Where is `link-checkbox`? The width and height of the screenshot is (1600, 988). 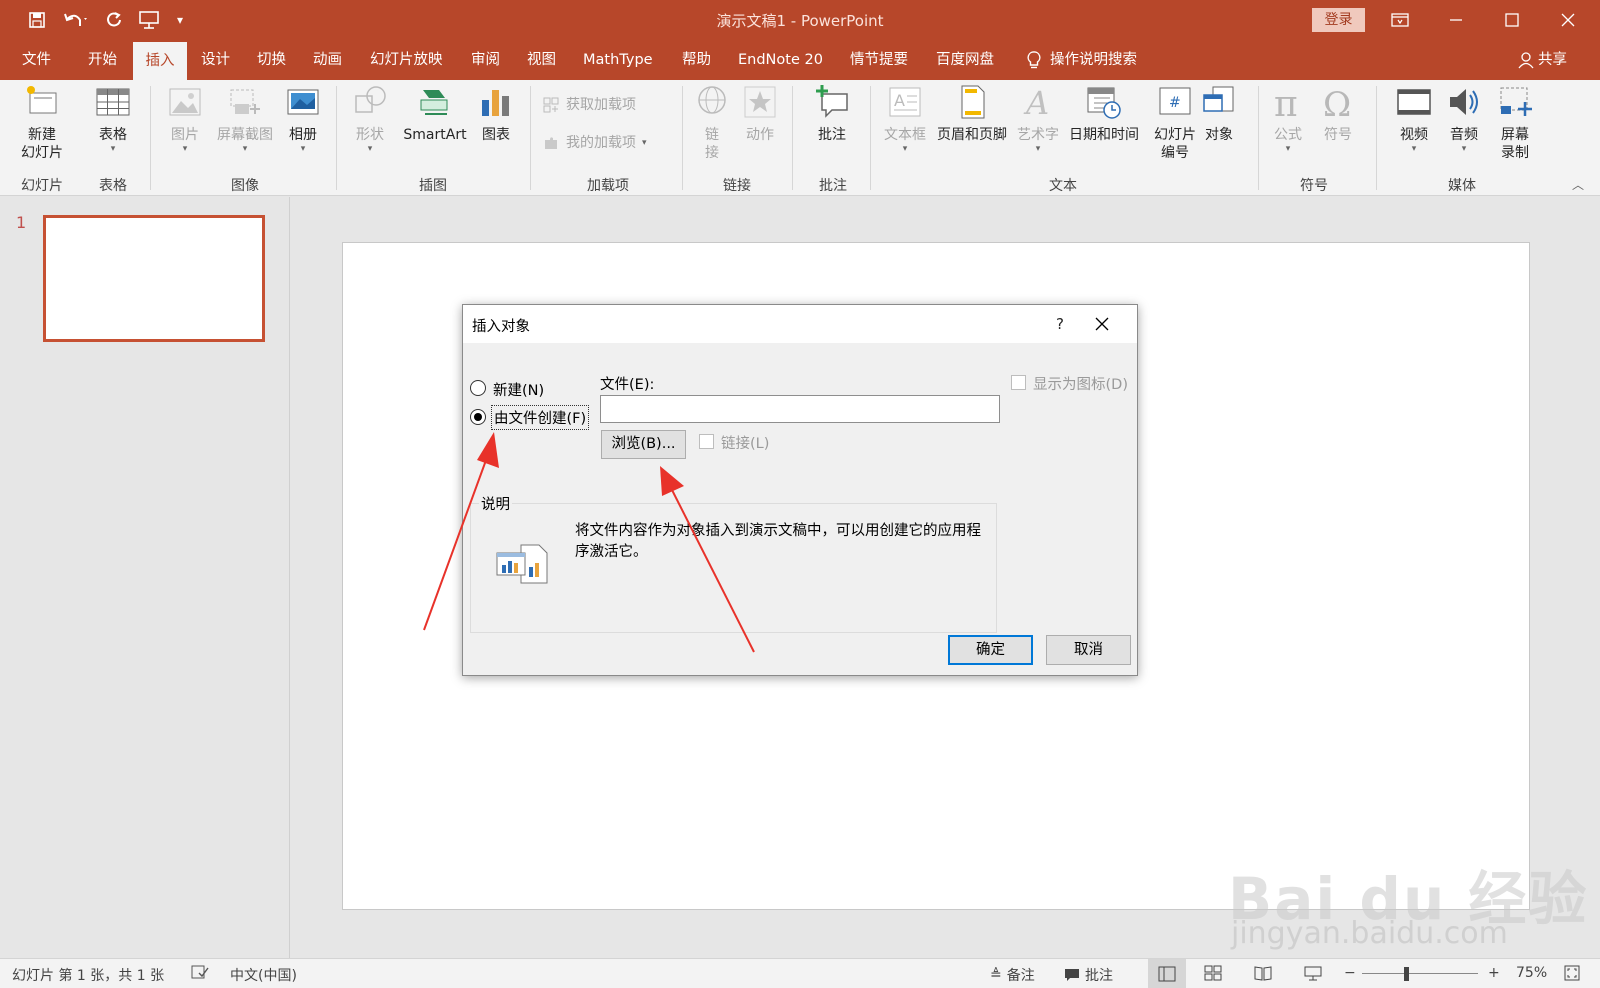 link-checkbox is located at coordinates (706, 441).